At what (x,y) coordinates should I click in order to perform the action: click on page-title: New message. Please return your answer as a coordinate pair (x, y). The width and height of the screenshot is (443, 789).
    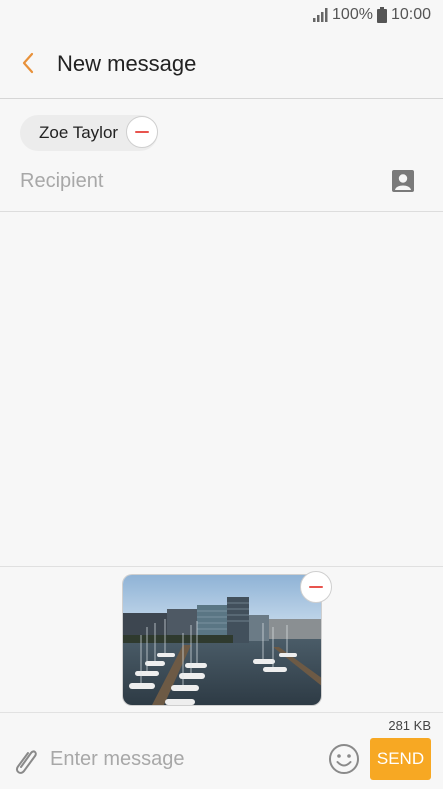
    Looking at the image, I should click on (127, 63).